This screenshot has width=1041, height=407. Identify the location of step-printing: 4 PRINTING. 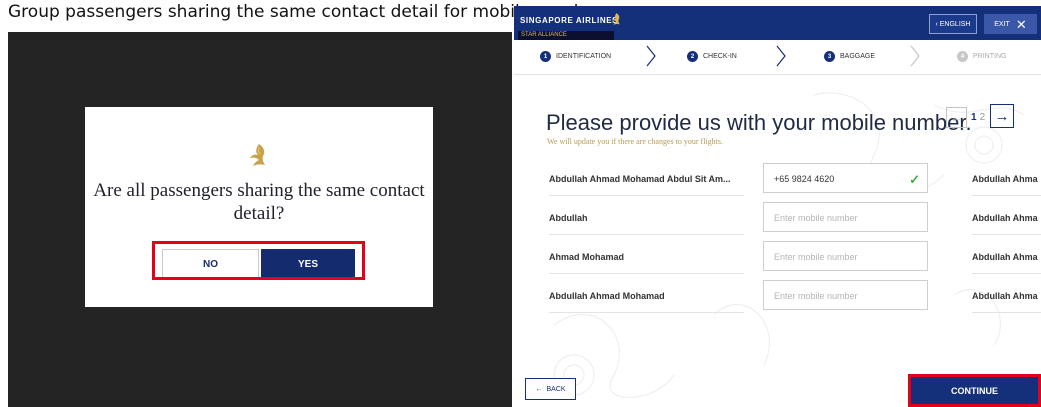
(981, 56).